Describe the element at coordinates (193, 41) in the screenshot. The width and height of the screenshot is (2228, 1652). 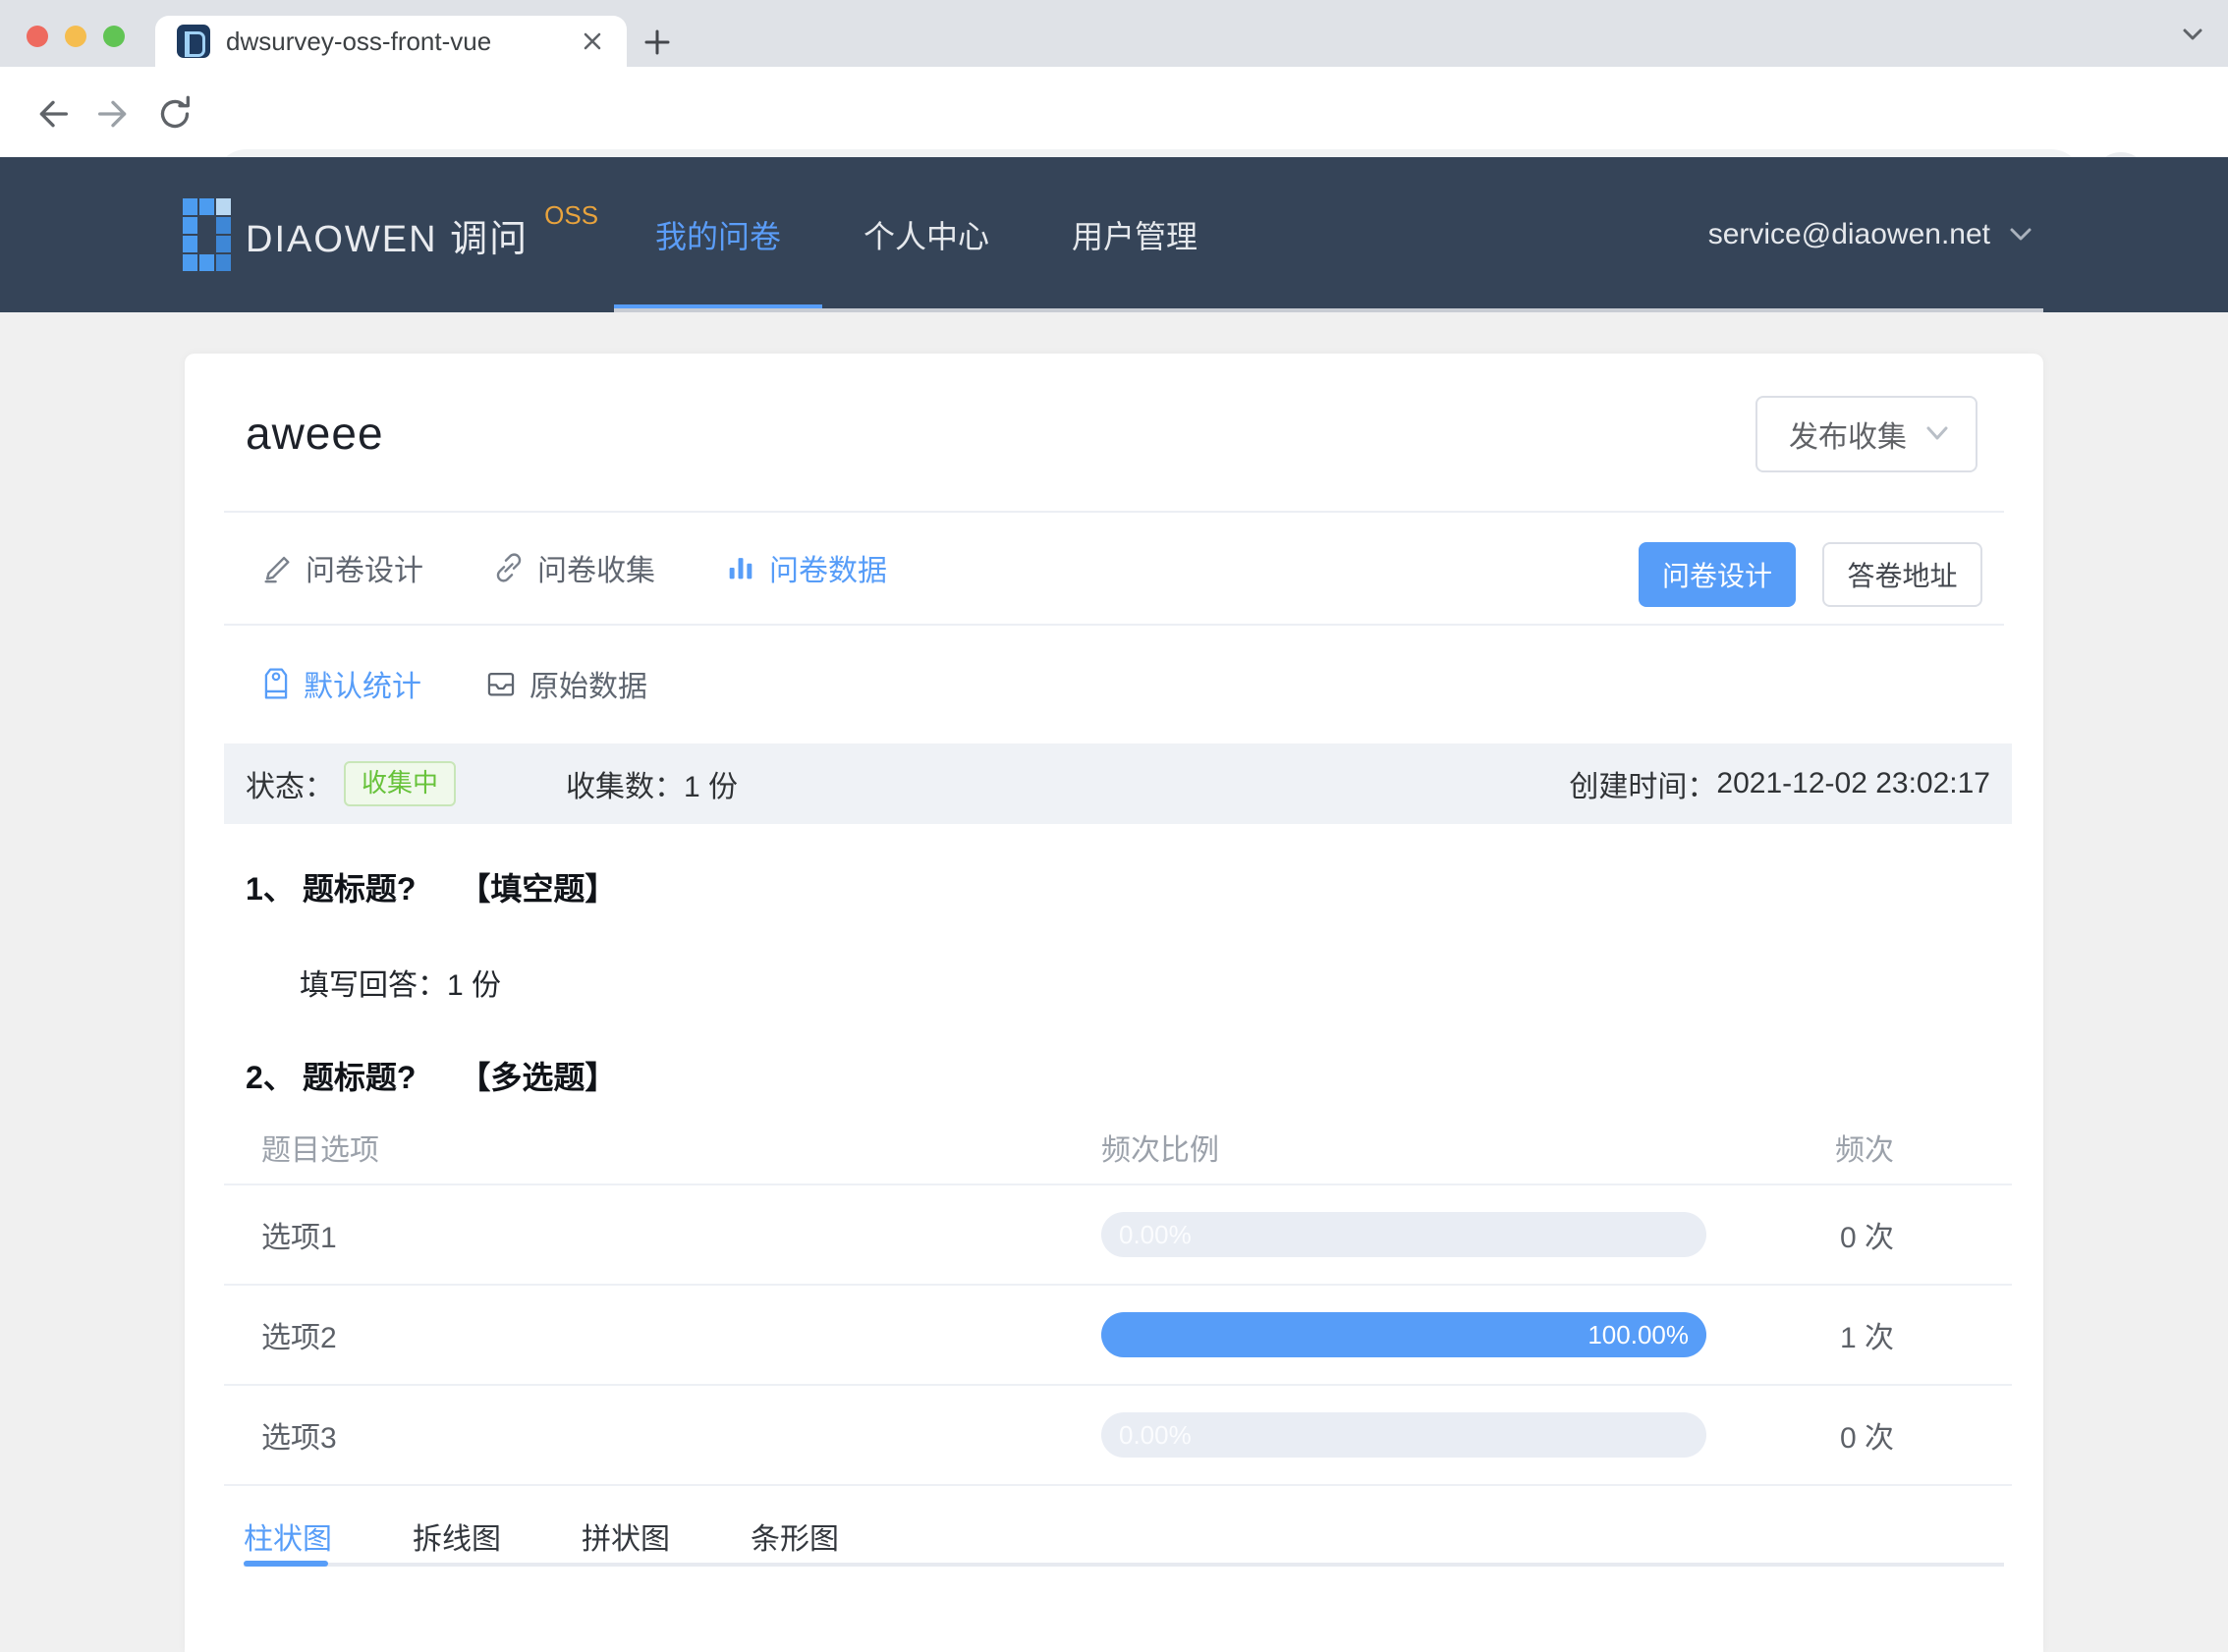
I see `favicon` at that location.